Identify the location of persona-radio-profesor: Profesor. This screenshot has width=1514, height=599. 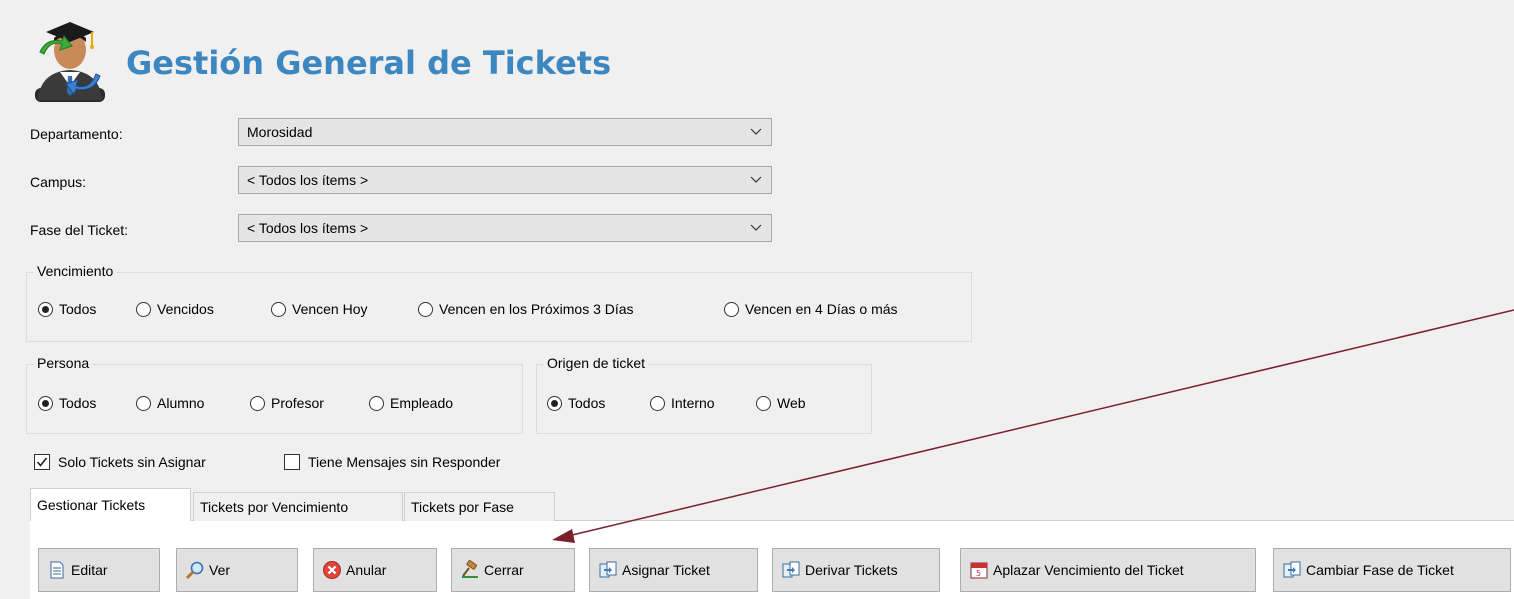
(287, 403).